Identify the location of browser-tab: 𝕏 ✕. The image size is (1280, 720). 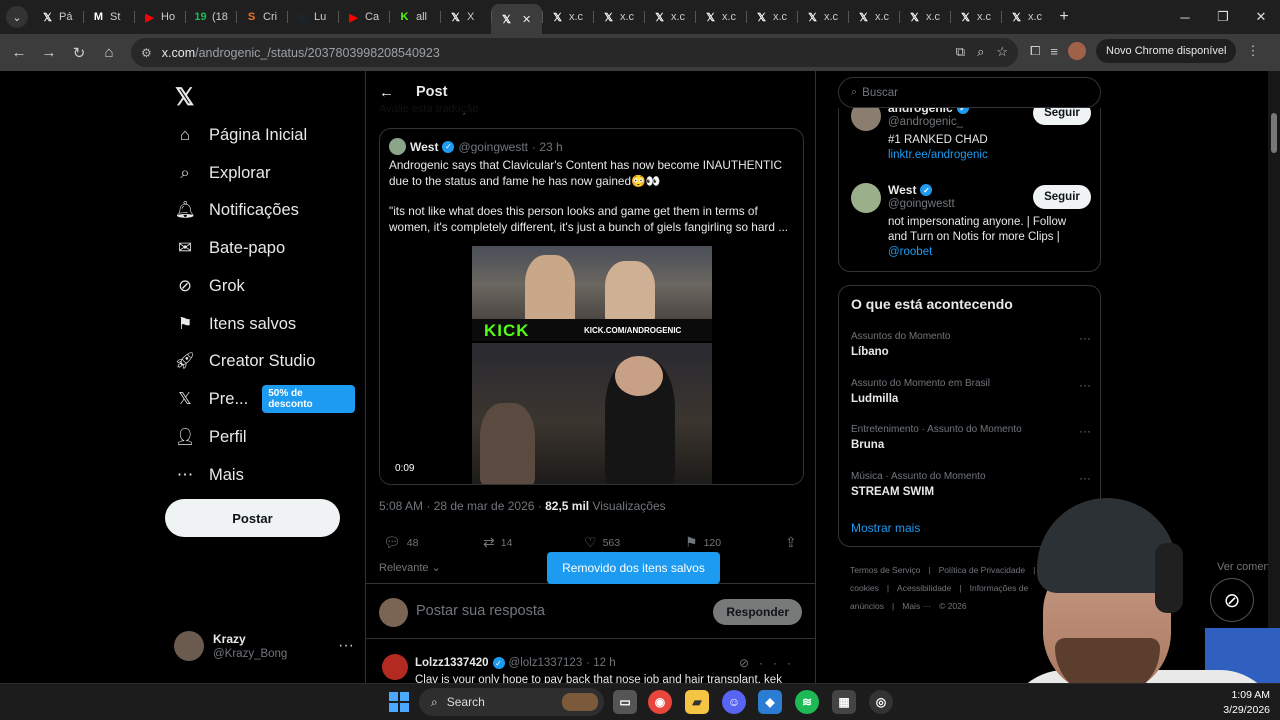
(516, 19).